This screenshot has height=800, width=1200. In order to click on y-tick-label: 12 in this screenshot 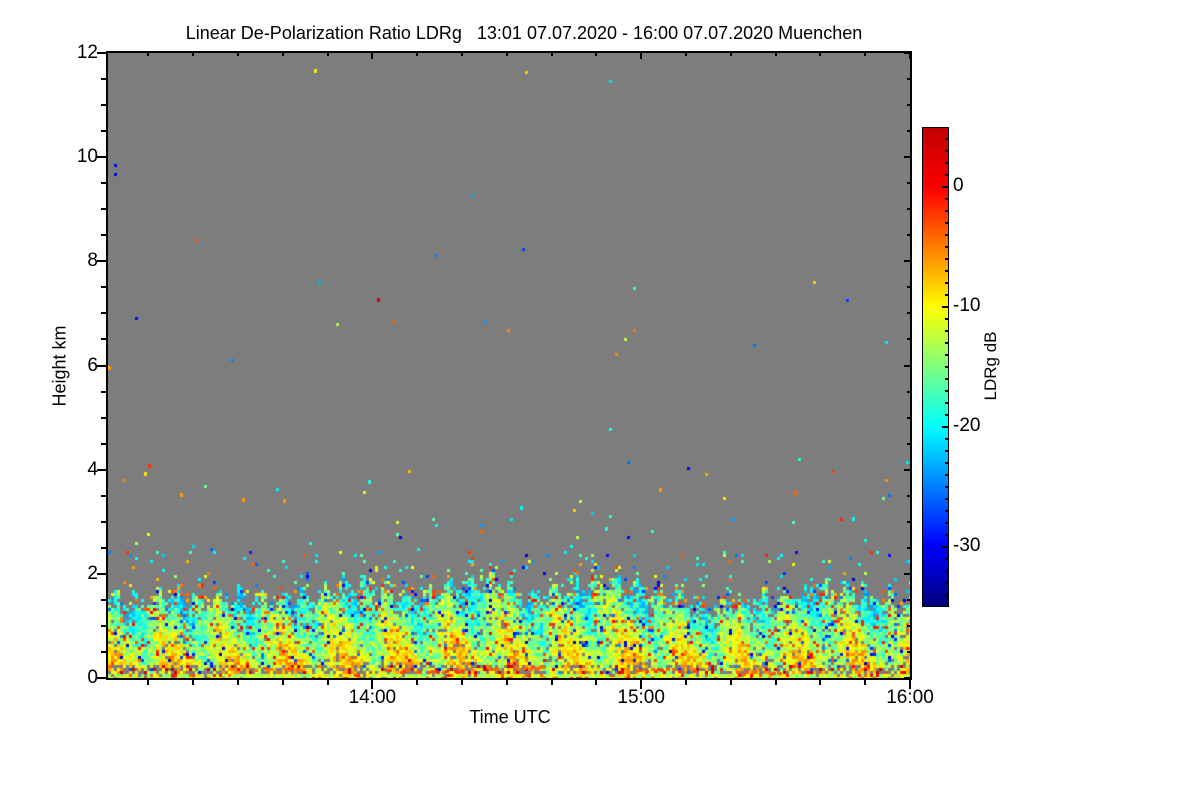, I will do `click(87, 52)`.